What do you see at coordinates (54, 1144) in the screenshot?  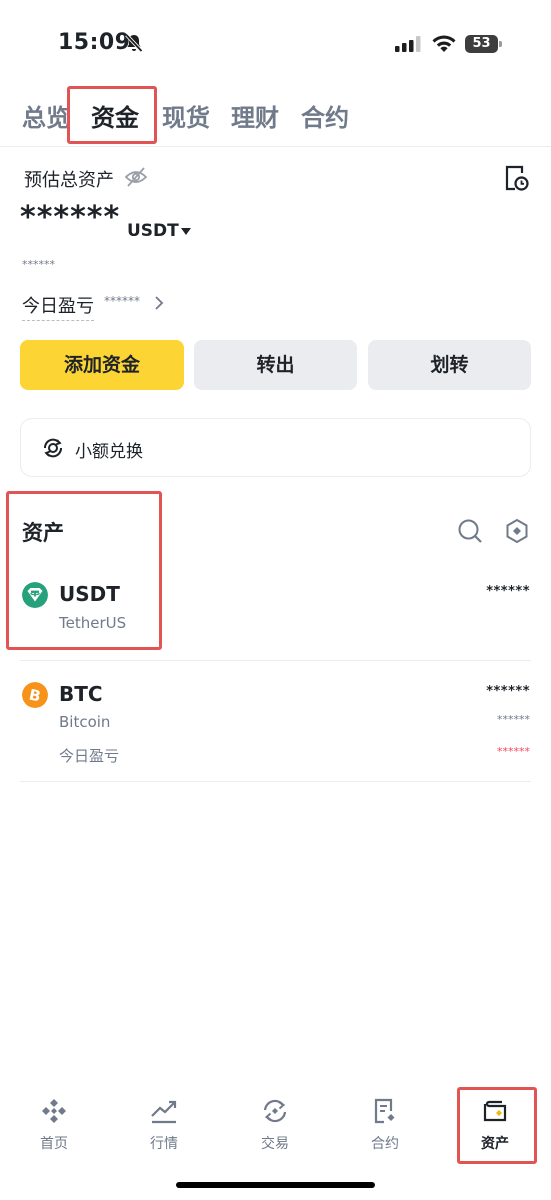 I see `nav-home-label: 首页` at bounding box center [54, 1144].